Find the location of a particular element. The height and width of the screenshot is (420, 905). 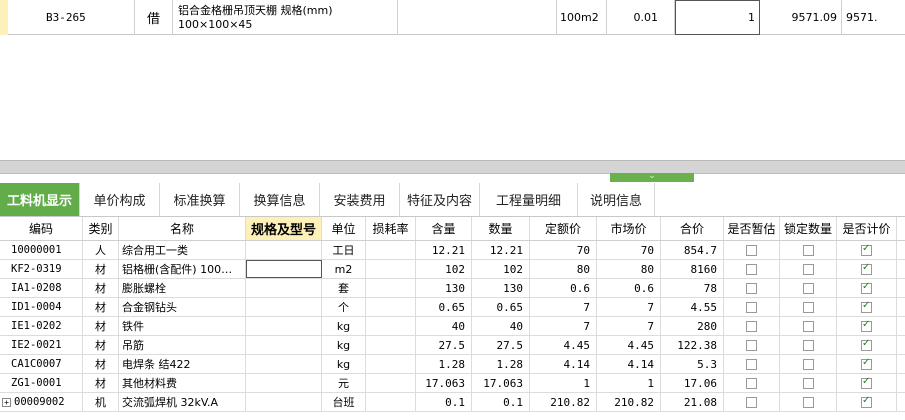

col-code: IE1-0202 is located at coordinates (41, 326).